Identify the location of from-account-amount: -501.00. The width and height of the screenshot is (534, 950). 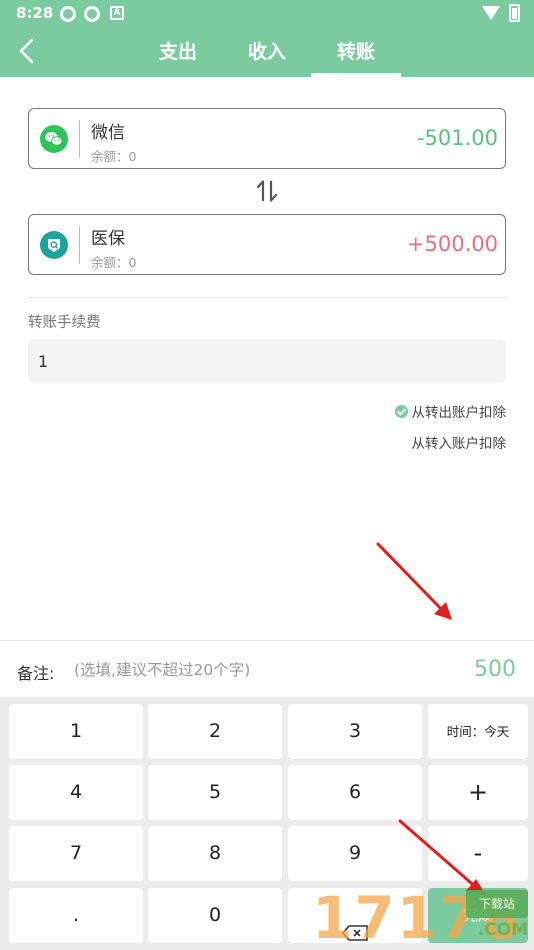
(457, 138).